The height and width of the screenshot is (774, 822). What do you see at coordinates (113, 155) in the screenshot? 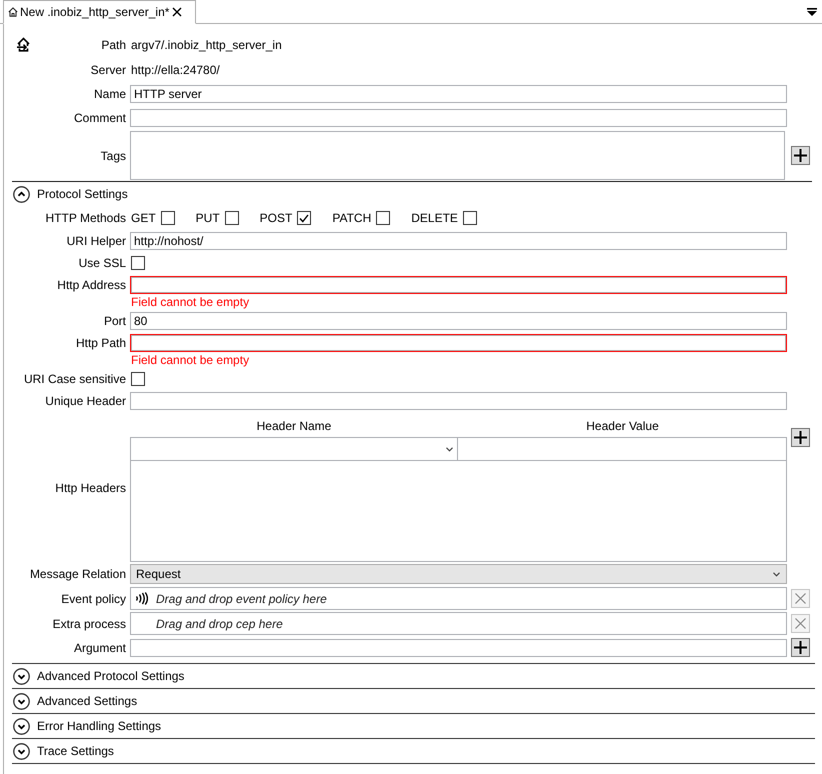
I see `field-label: Tags` at bounding box center [113, 155].